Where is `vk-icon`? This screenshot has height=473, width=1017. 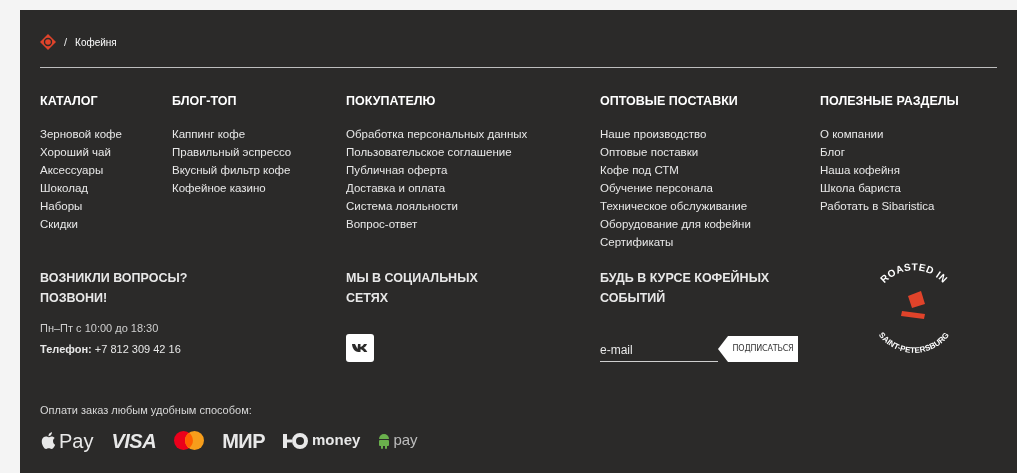
vk-icon is located at coordinates (360, 348).